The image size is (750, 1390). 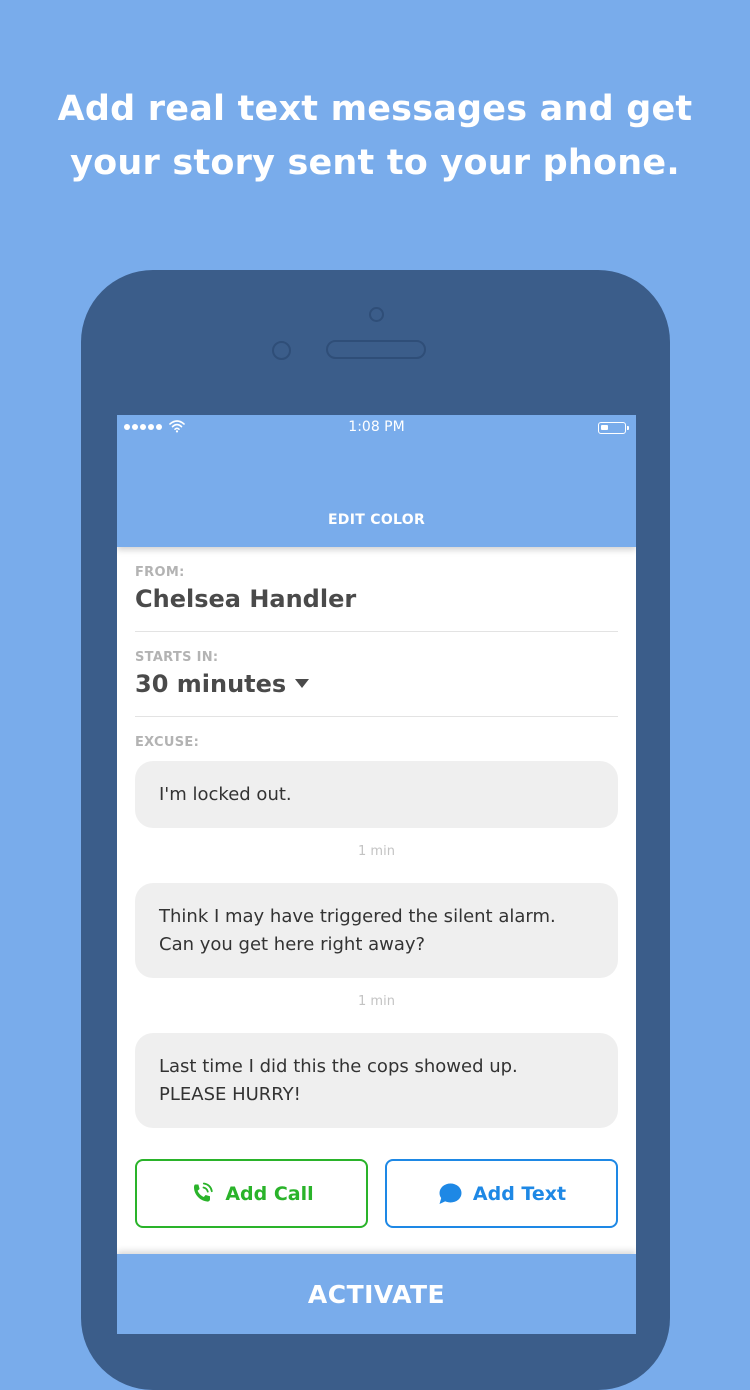 I want to click on add-text-button: Add Text, so click(x=501, y=1193).